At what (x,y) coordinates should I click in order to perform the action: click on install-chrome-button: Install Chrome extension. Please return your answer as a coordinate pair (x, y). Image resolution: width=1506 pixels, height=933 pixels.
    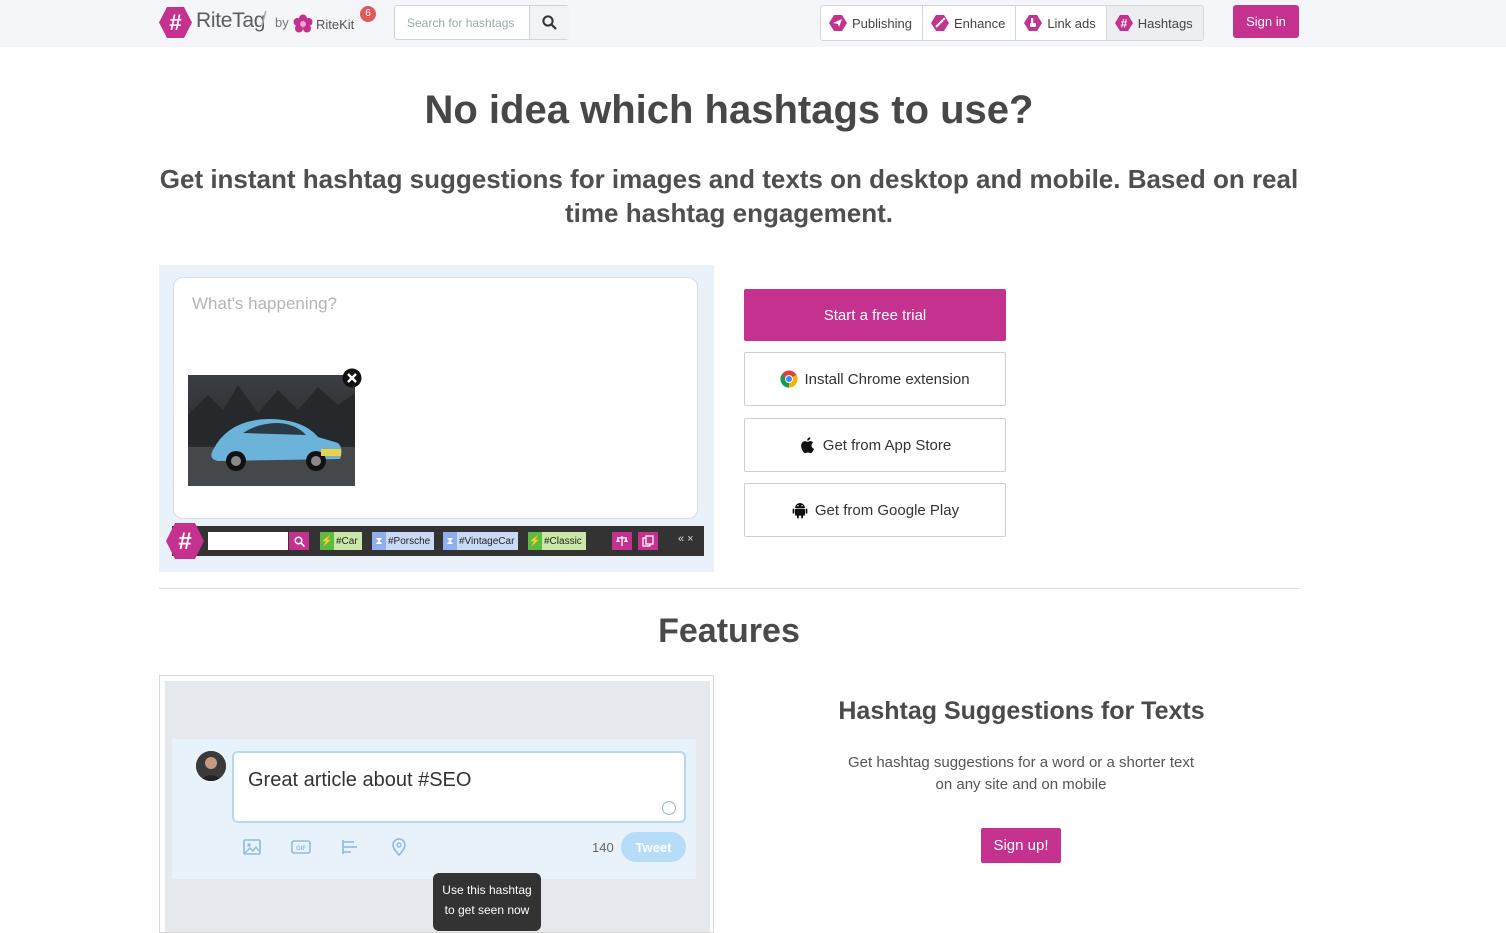
    Looking at the image, I should click on (875, 379).